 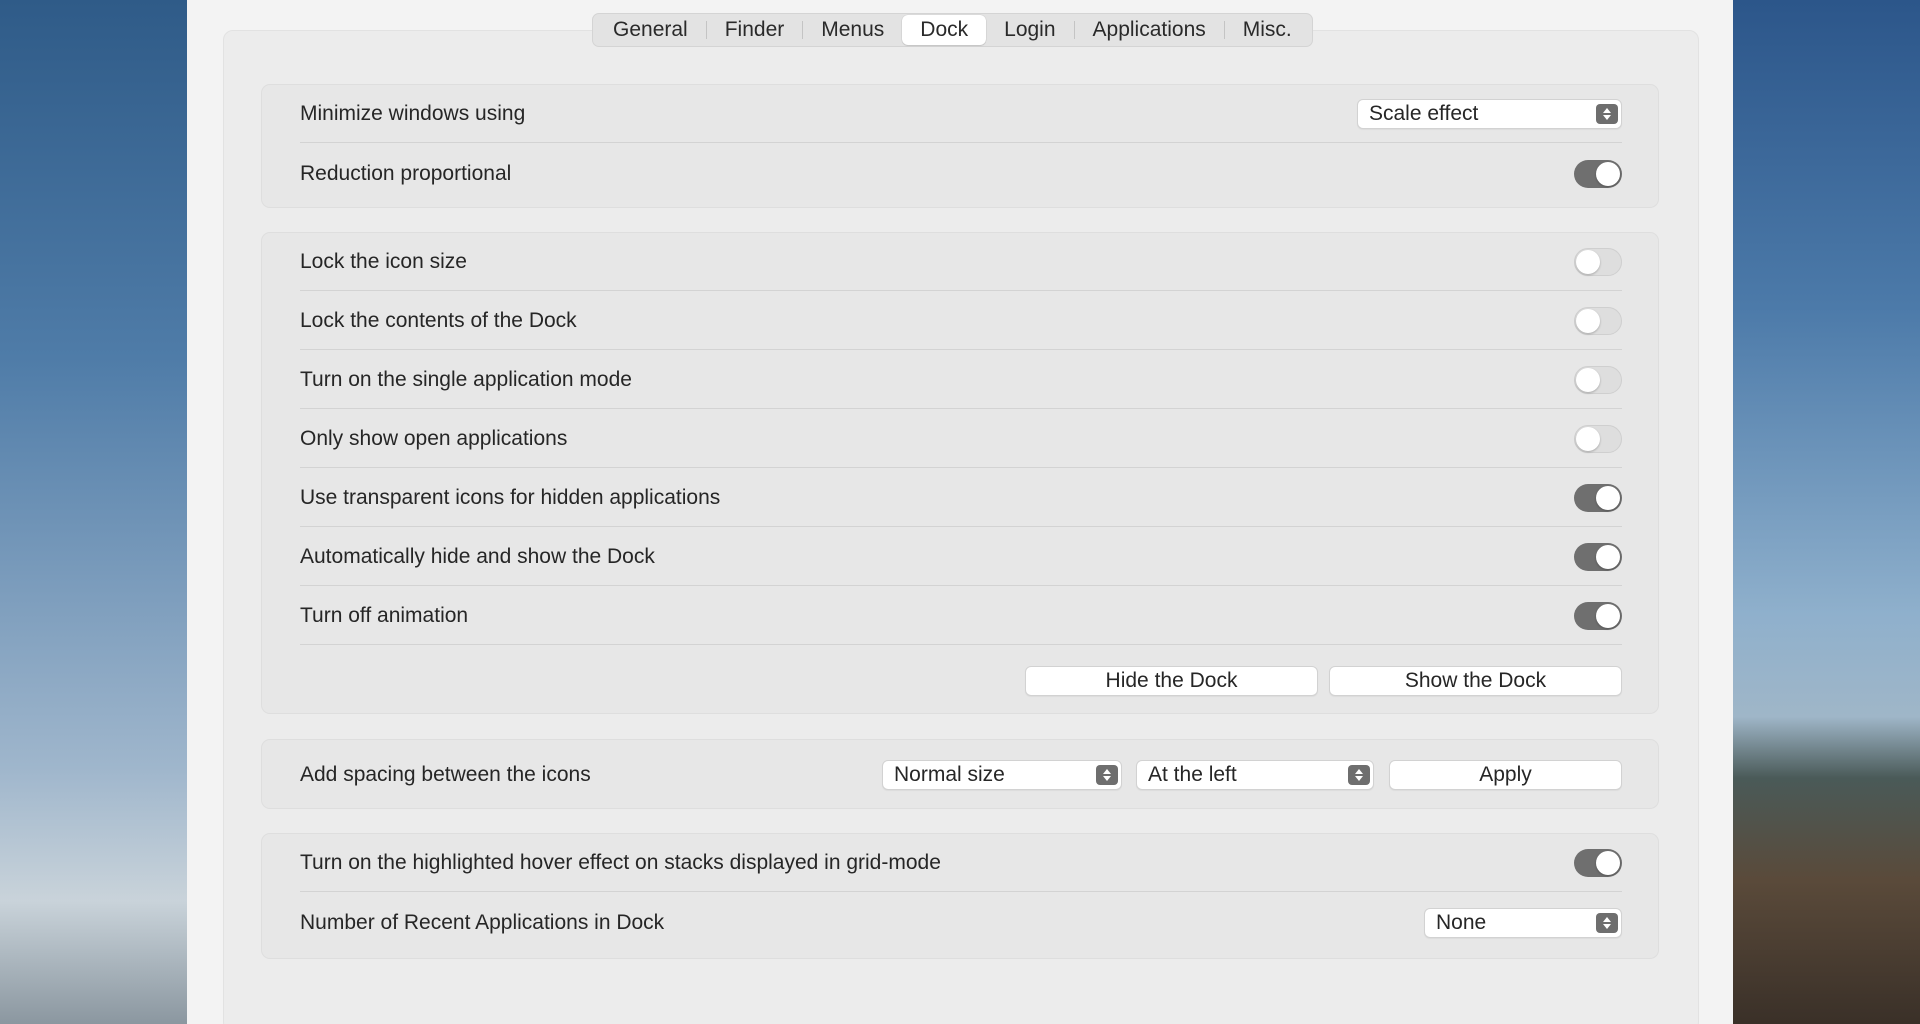 I want to click on apply-button: Apply, so click(x=1505, y=775).